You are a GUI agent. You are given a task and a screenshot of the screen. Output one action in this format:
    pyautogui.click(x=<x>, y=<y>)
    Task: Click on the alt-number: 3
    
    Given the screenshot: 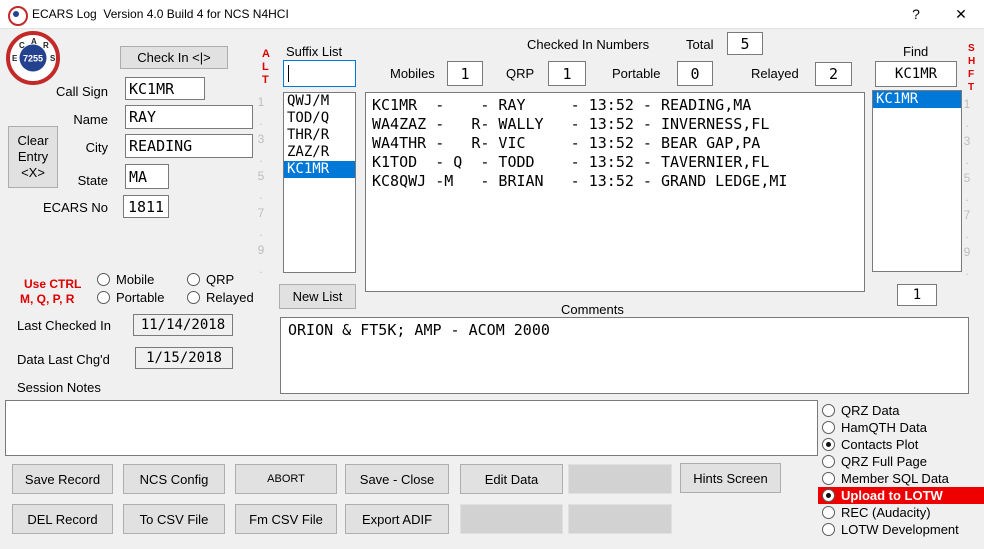 What is the action you would take?
    pyautogui.click(x=261, y=139)
    